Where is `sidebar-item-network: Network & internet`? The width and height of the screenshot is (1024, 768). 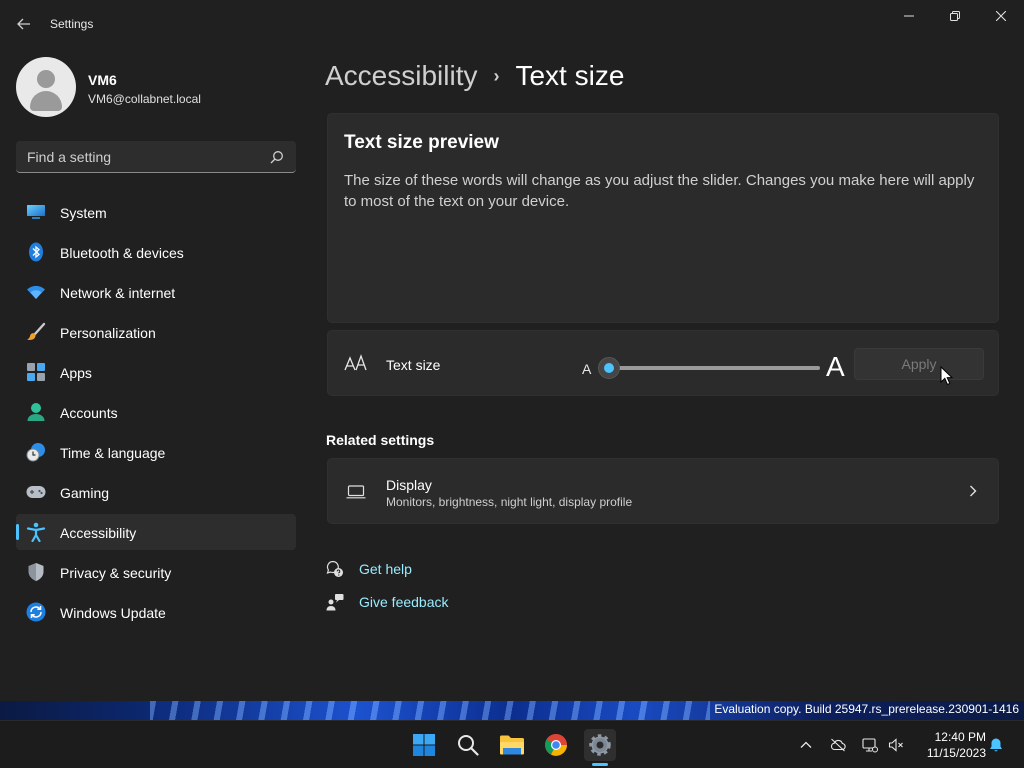 sidebar-item-network: Network & internet is located at coordinates (156, 292).